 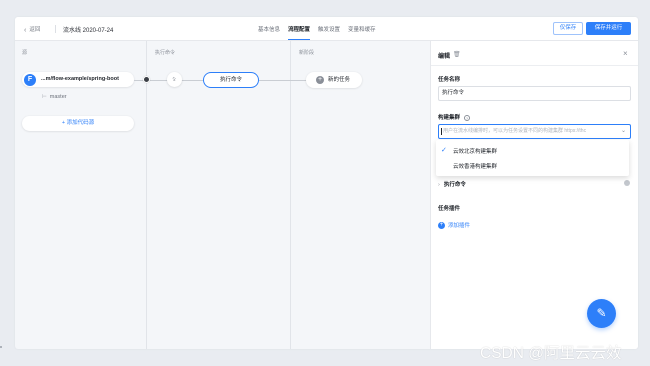 I want to click on chevron-right-icon: ›, so click(x=439, y=185).